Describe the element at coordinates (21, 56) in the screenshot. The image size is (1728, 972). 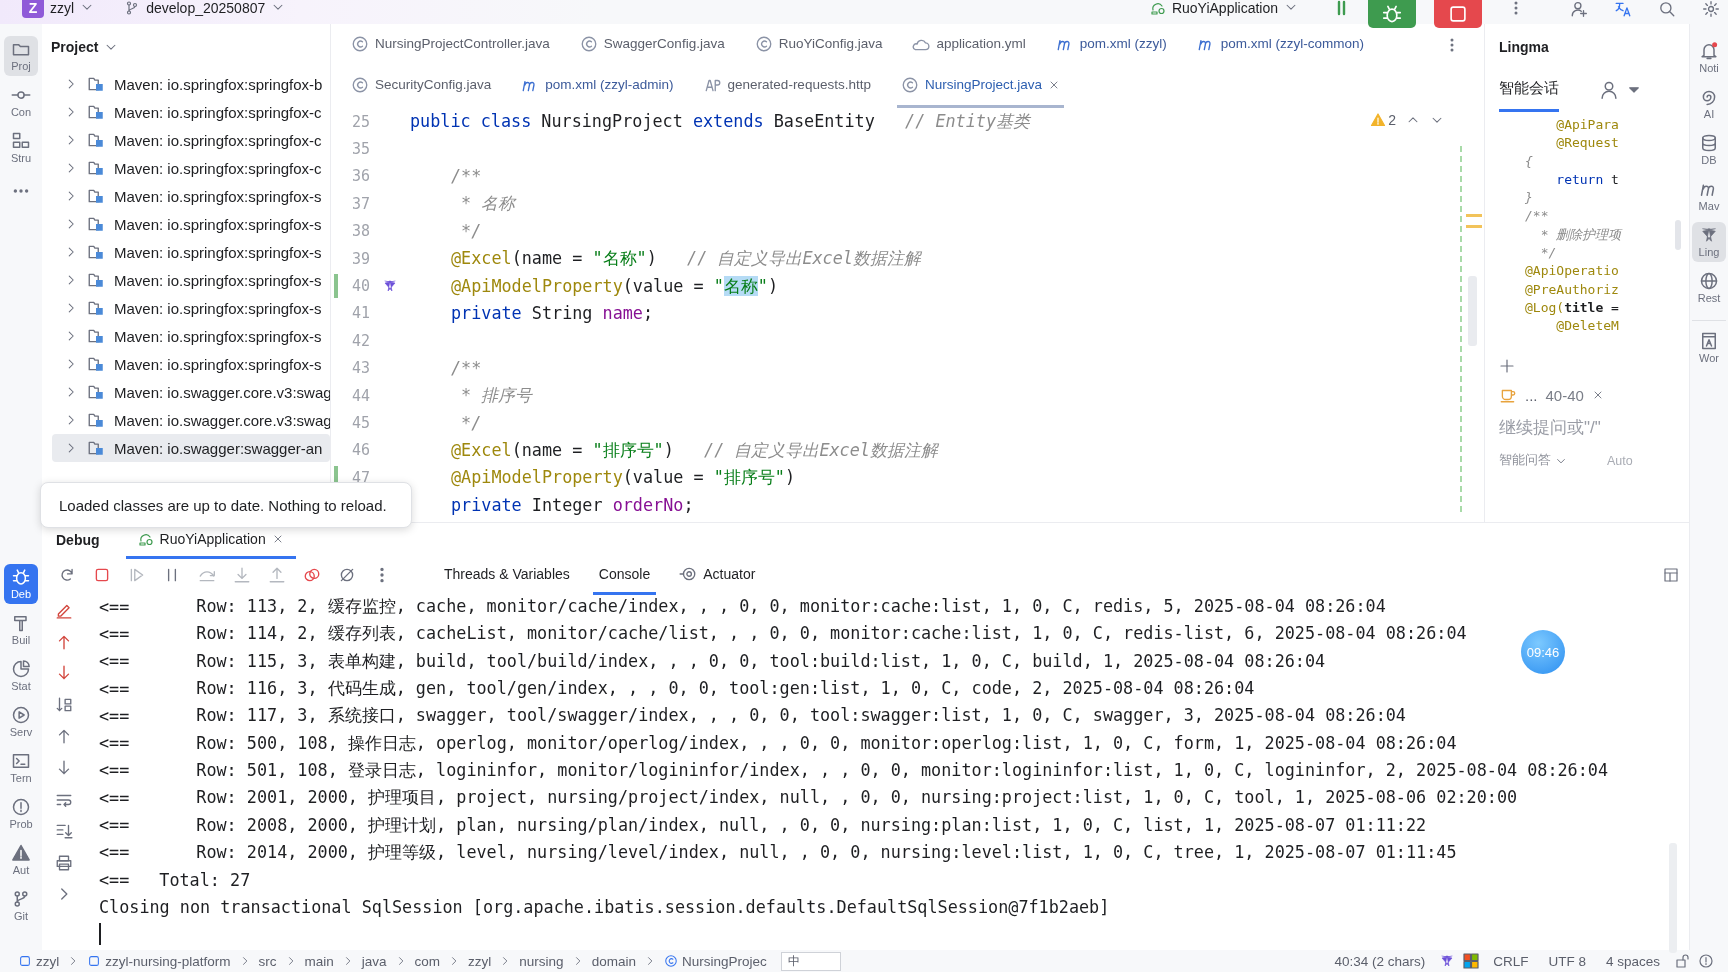
I see `tool-window-button: Proj` at that location.